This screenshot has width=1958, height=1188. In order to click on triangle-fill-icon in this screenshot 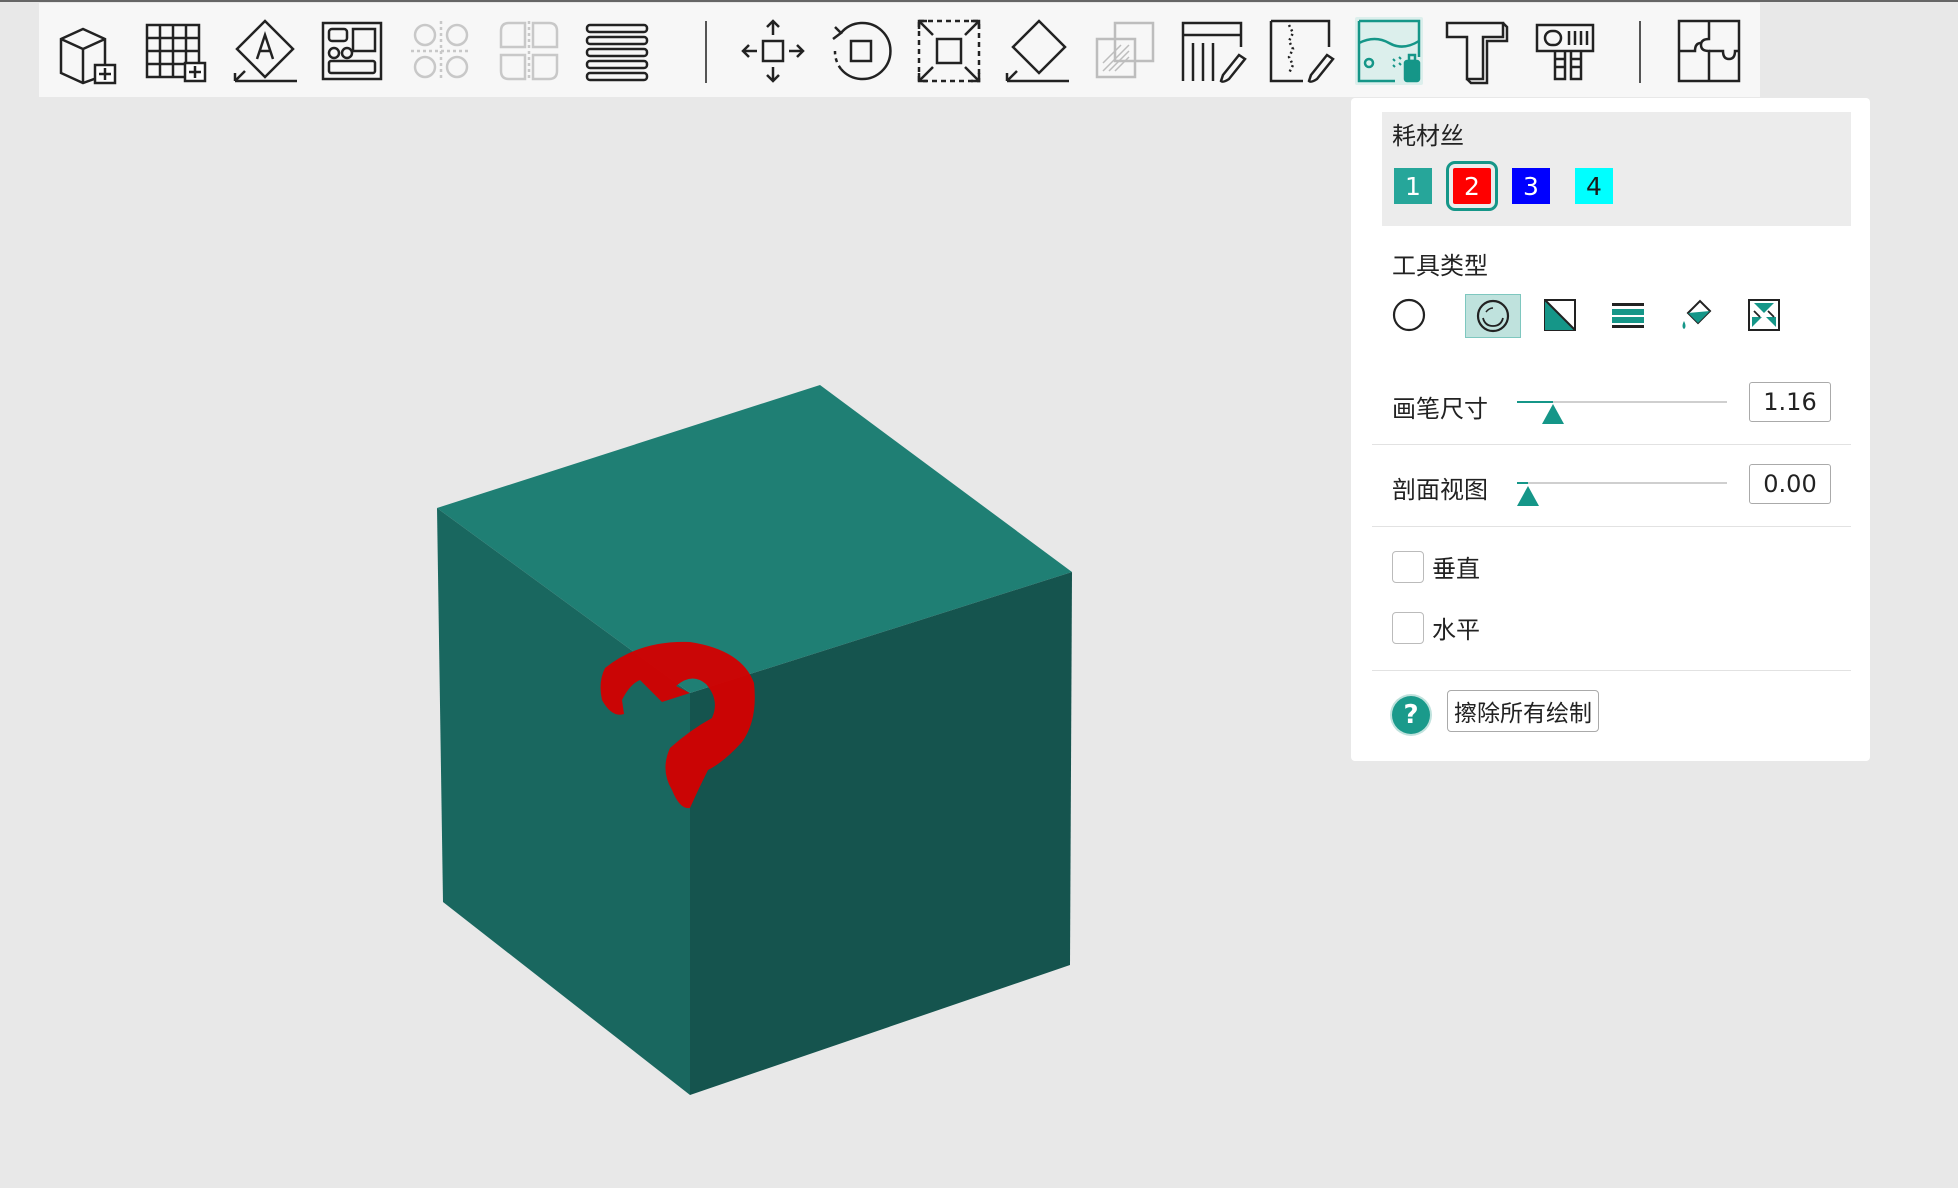, I will do `click(1560, 315)`.